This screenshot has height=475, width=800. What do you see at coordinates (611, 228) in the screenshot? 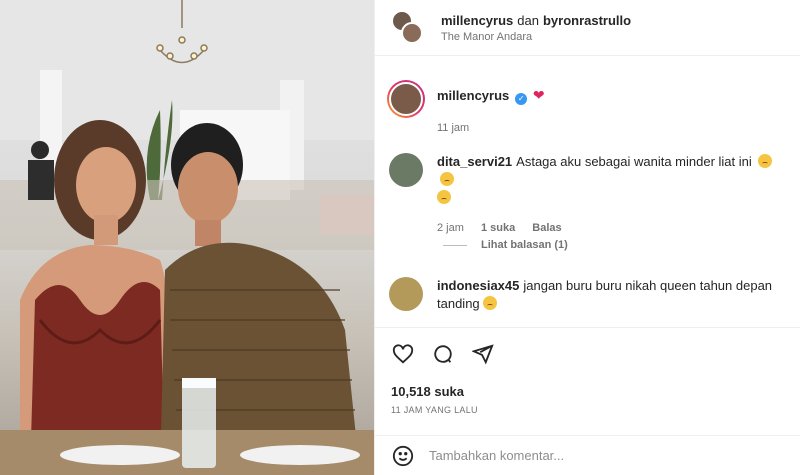
I see `comment-meta: 2 jam 1 suka Balas` at bounding box center [611, 228].